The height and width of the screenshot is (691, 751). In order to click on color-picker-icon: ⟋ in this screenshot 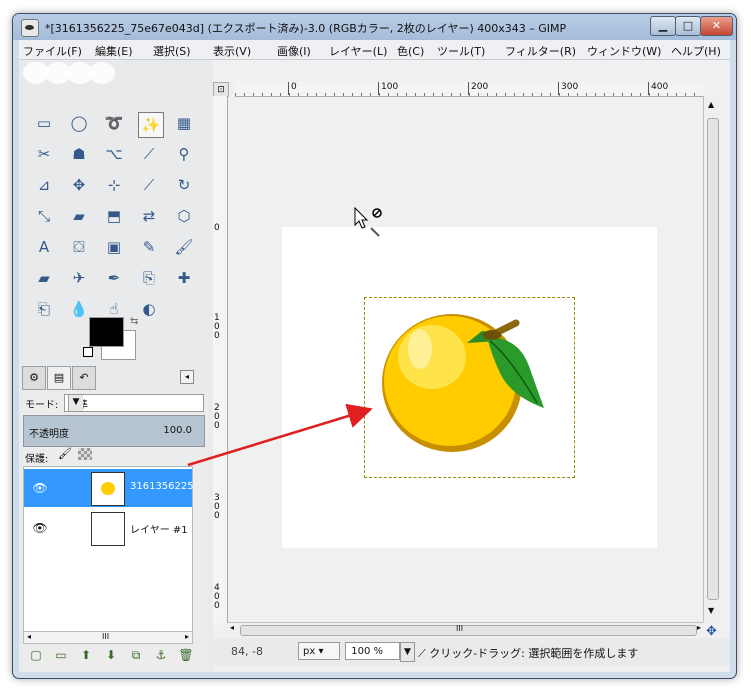, I will do `click(149, 154)`.